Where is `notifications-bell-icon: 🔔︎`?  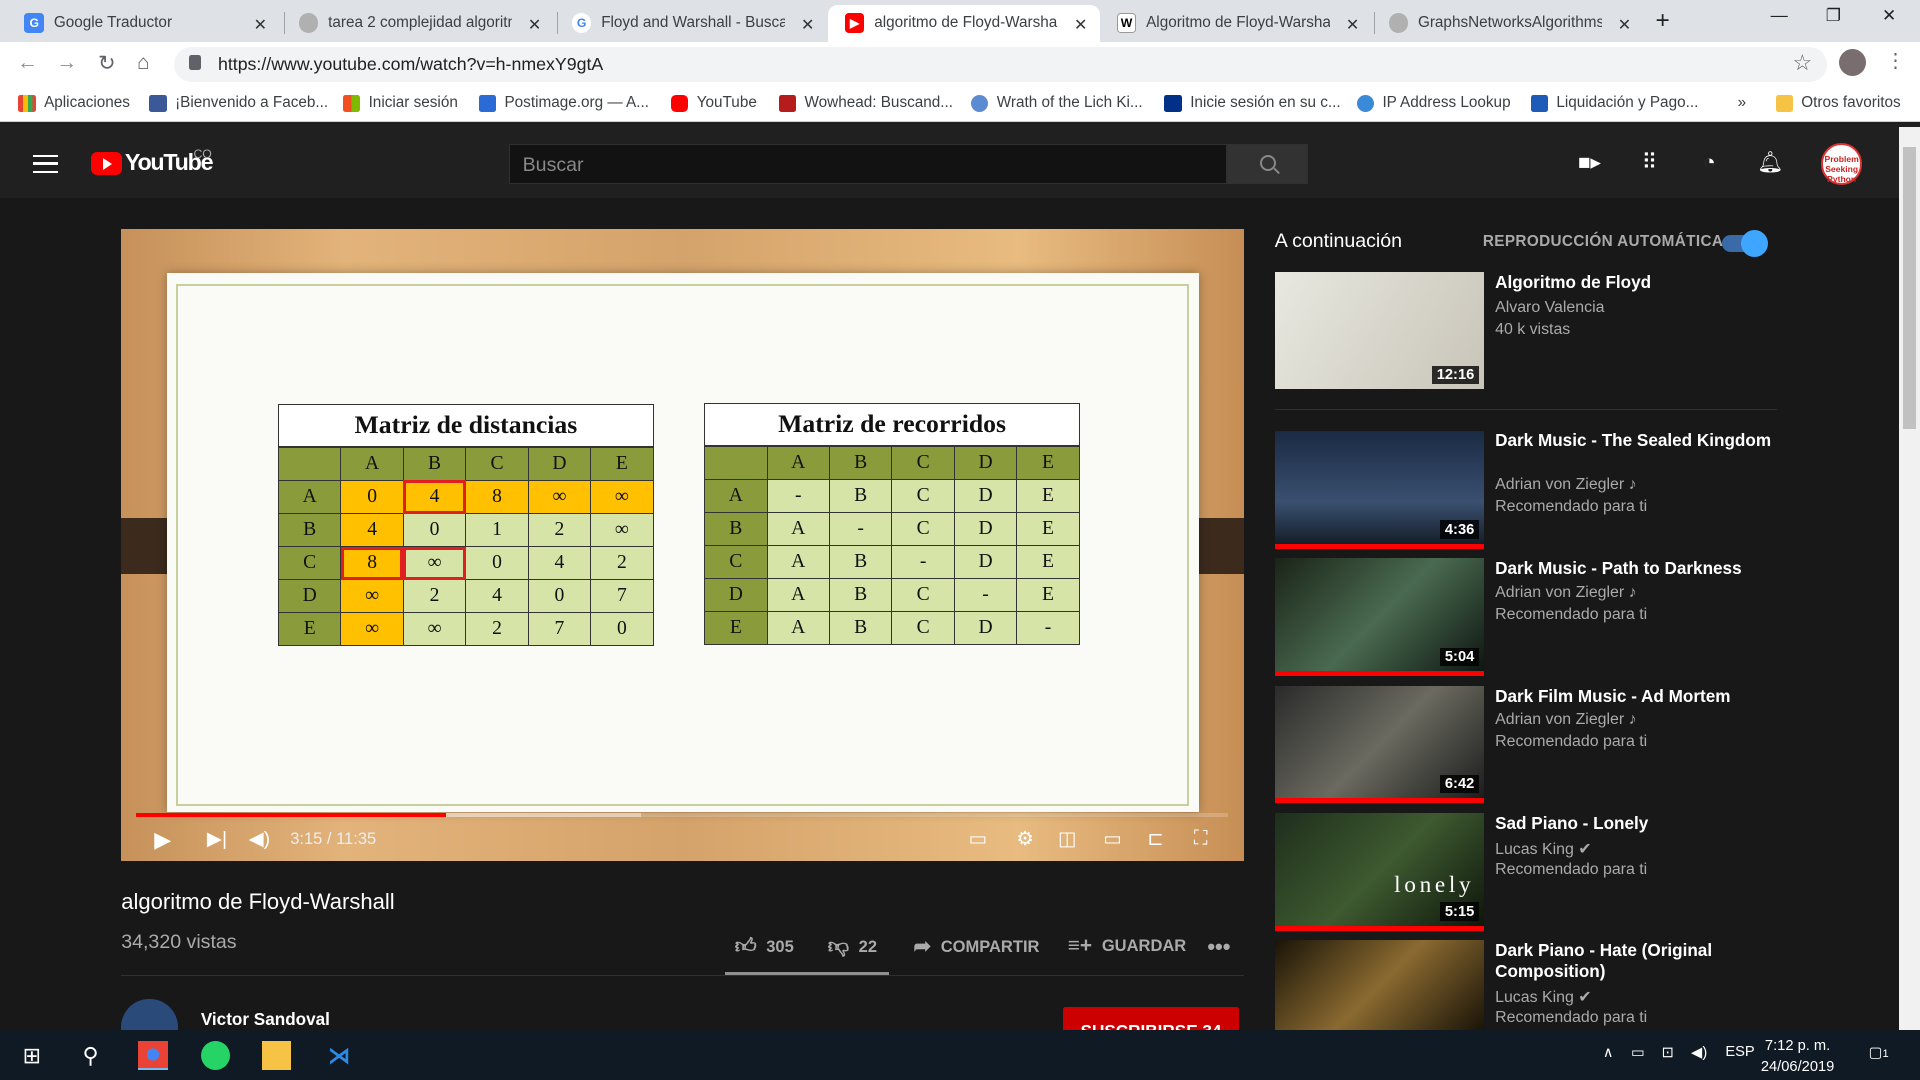 notifications-bell-icon: 🔔︎ is located at coordinates (1770, 162).